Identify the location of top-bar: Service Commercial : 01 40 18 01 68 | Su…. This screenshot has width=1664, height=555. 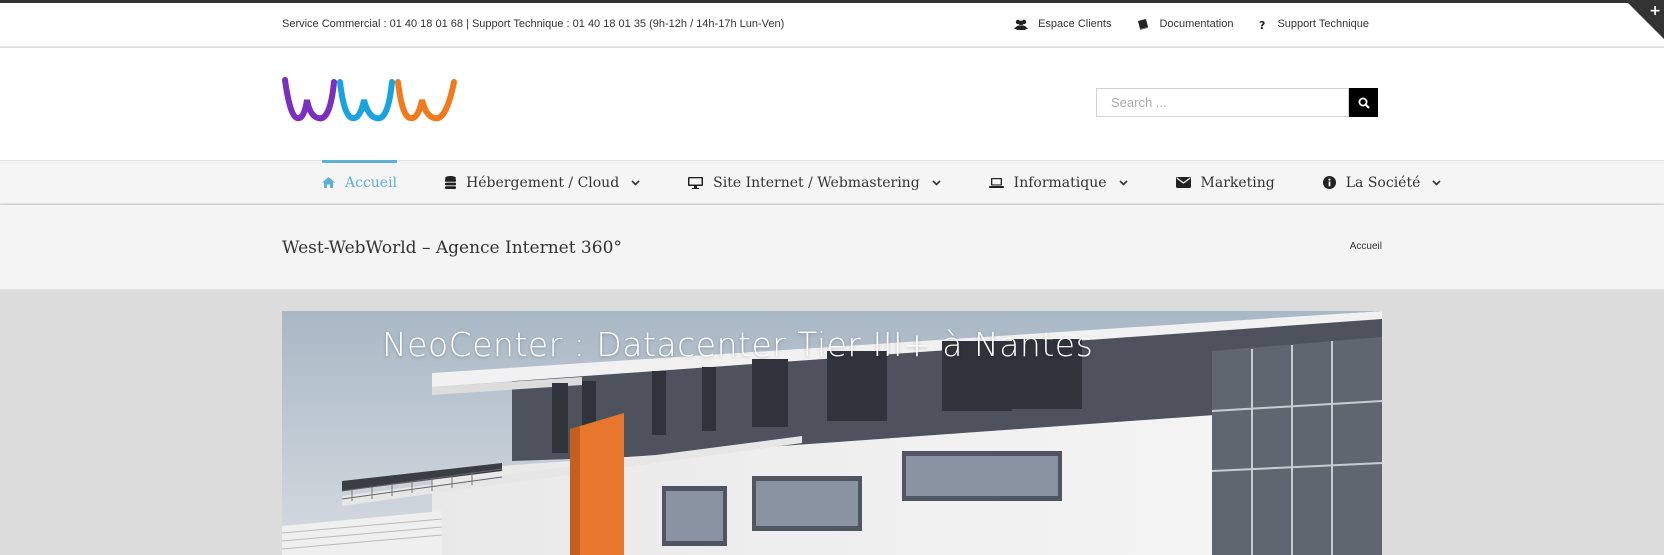
(832, 25).